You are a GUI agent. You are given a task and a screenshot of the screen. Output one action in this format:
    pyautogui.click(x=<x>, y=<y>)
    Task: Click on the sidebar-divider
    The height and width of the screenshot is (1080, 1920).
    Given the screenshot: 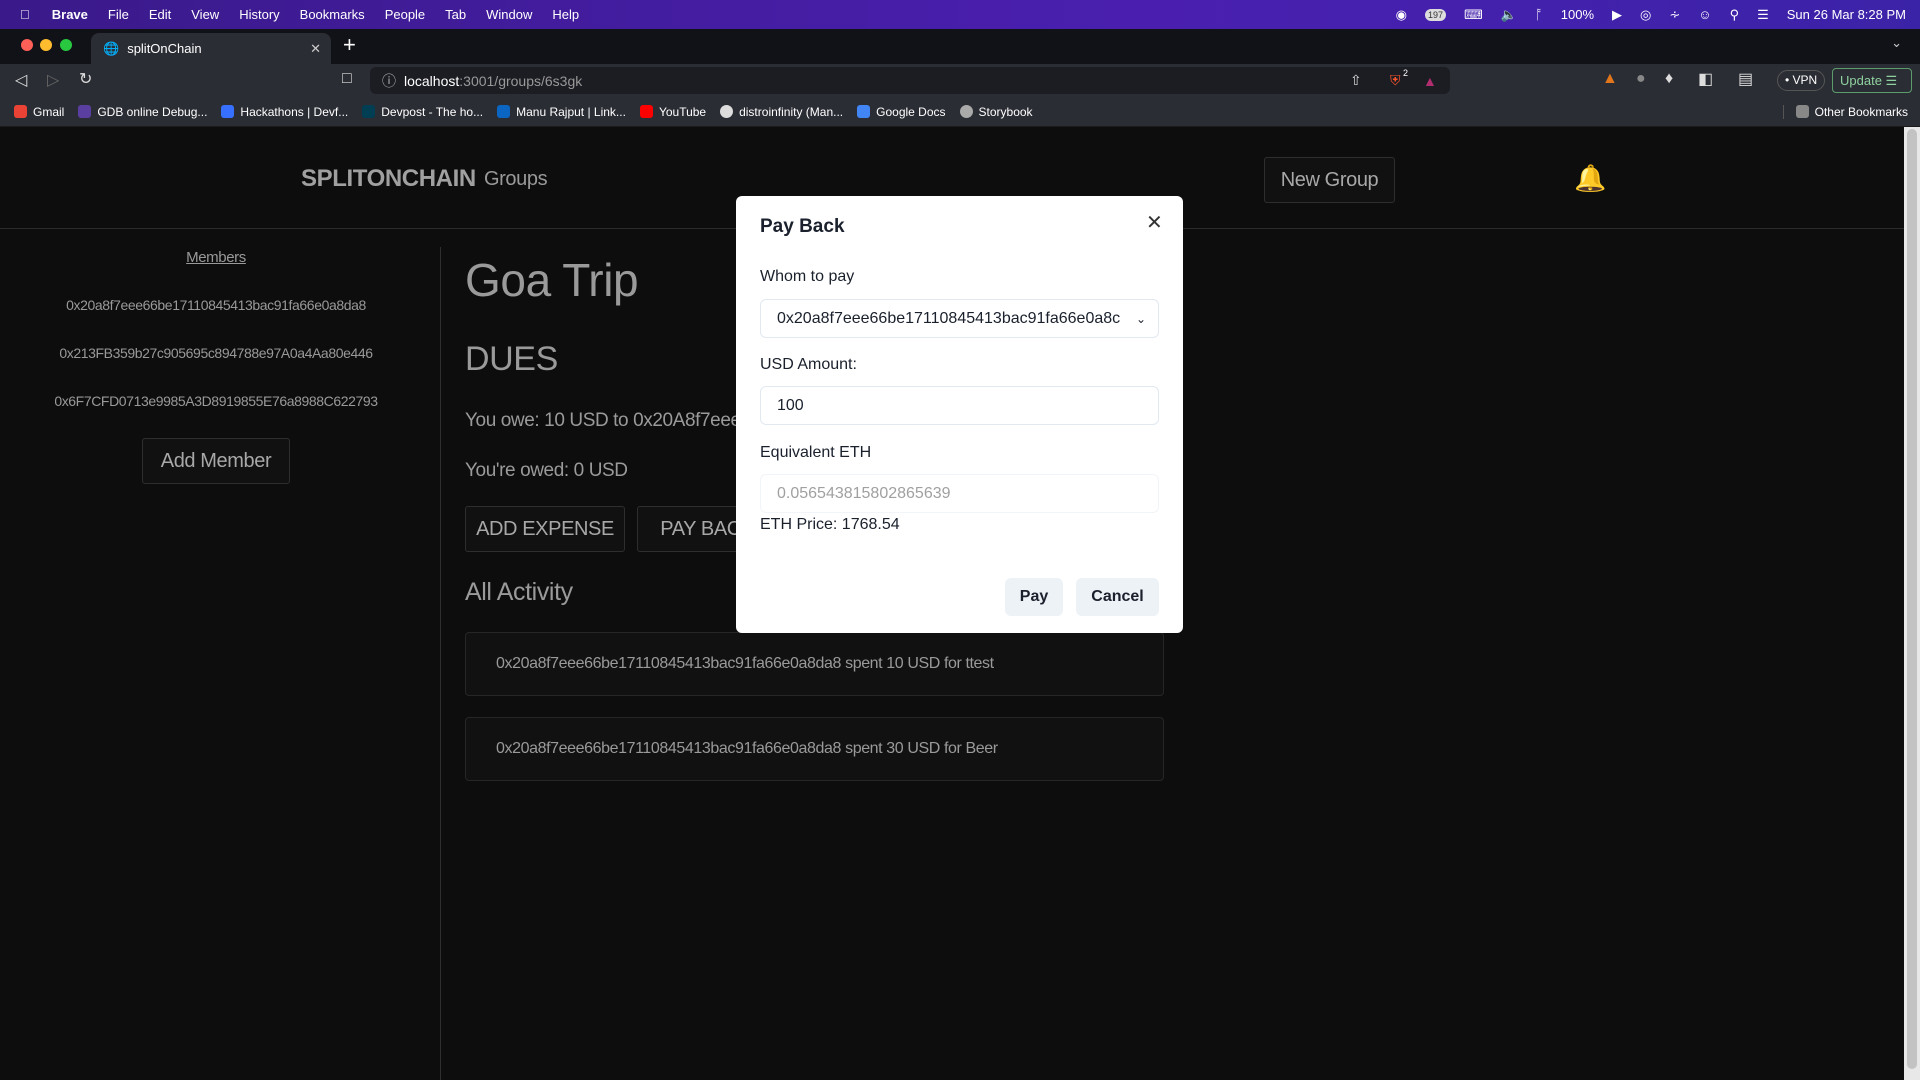 What is the action you would take?
    pyautogui.click(x=440, y=663)
    